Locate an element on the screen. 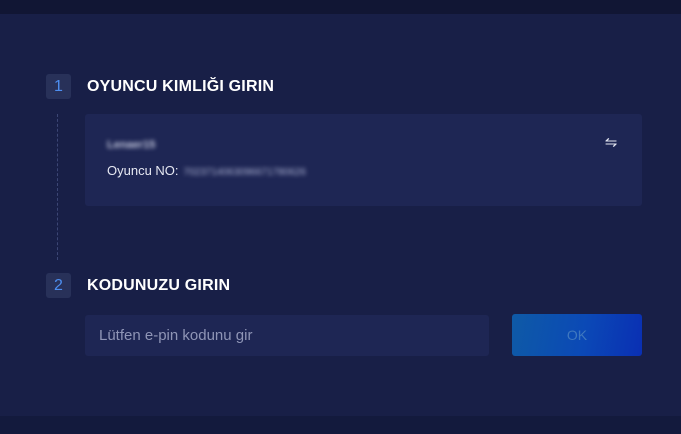 The width and height of the screenshot is (681, 434). step-1-title: OYUNCU KIMLIĞI GIRIN is located at coordinates (181, 86).